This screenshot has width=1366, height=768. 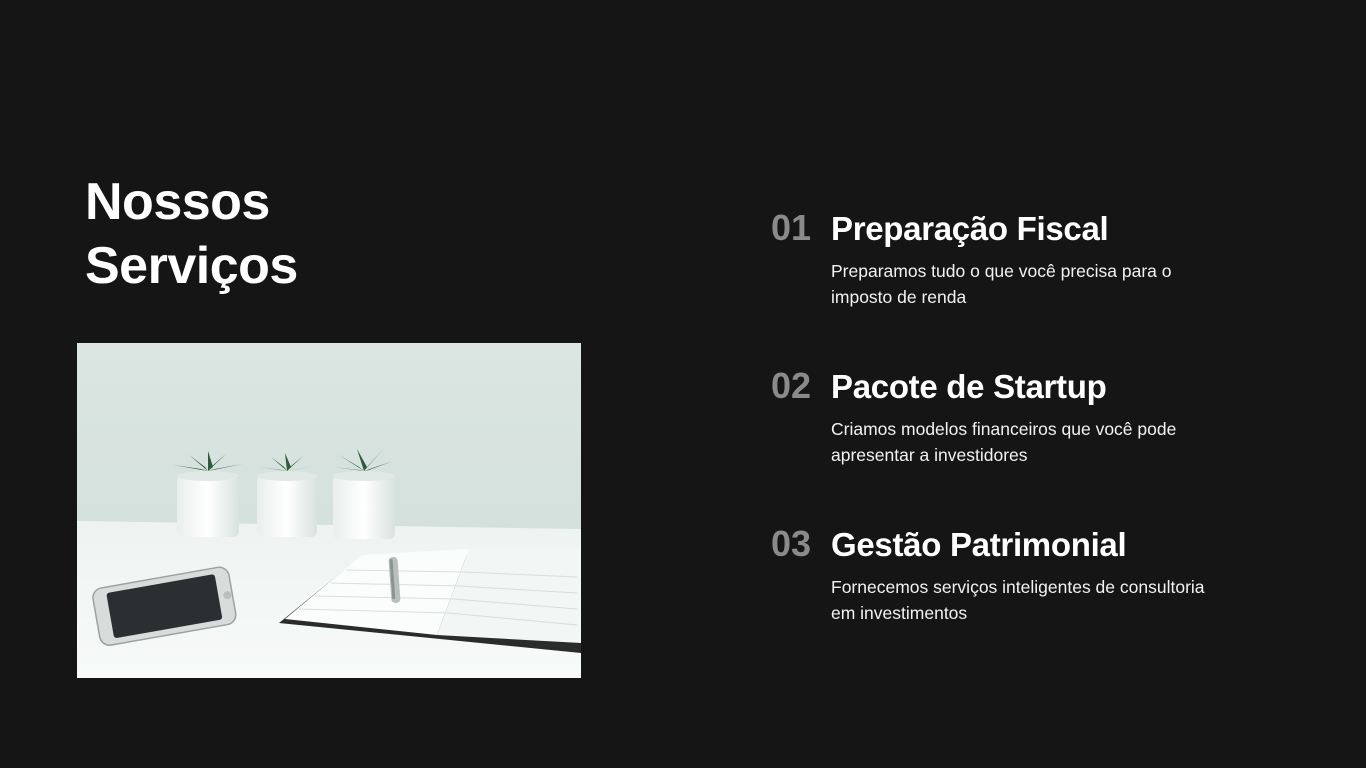 I want to click on page-title: Nossos Serviços, so click(x=191, y=234).